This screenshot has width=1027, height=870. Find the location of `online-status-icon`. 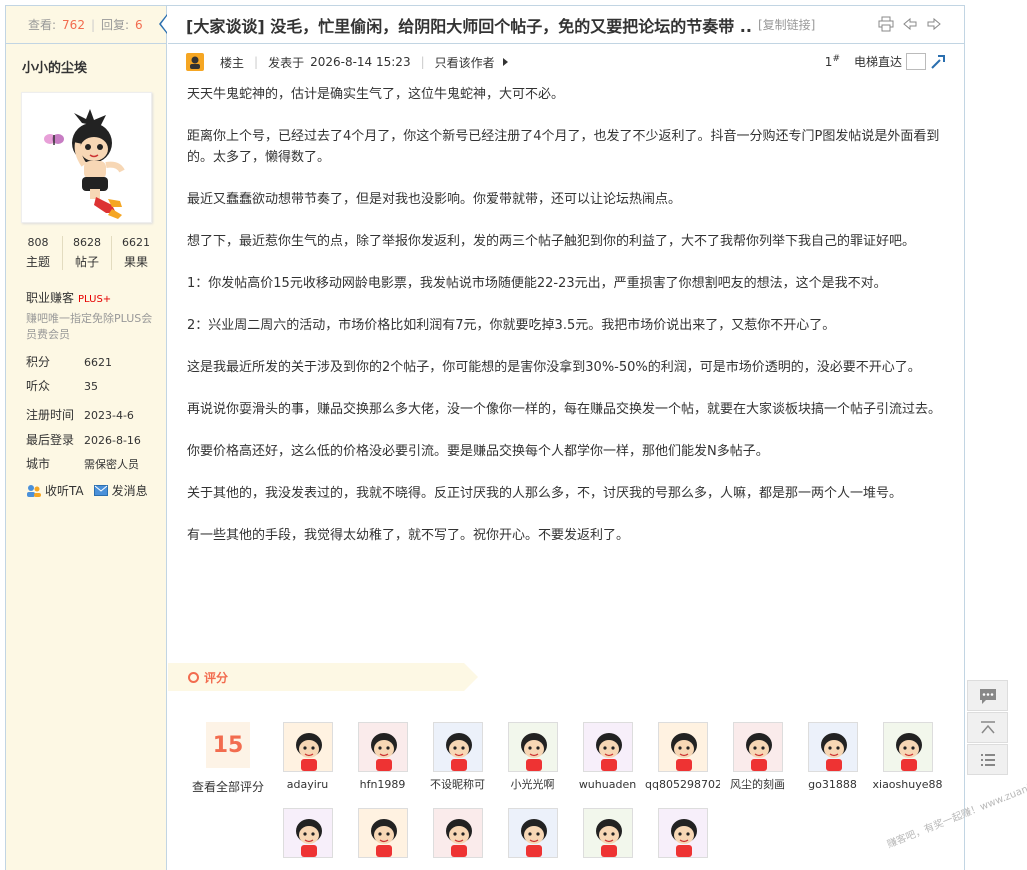

online-status-icon is located at coordinates (195, 62).